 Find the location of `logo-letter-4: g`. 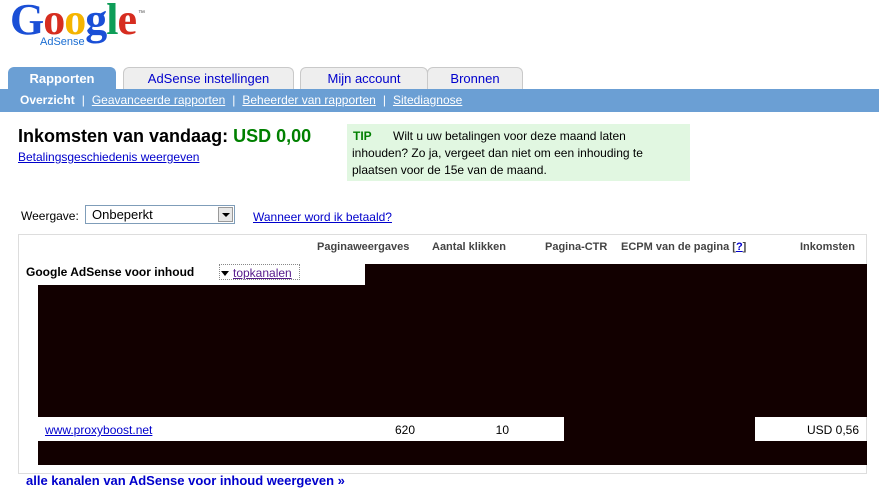

logo-letter-4: g is located at coordinates (96, 22).